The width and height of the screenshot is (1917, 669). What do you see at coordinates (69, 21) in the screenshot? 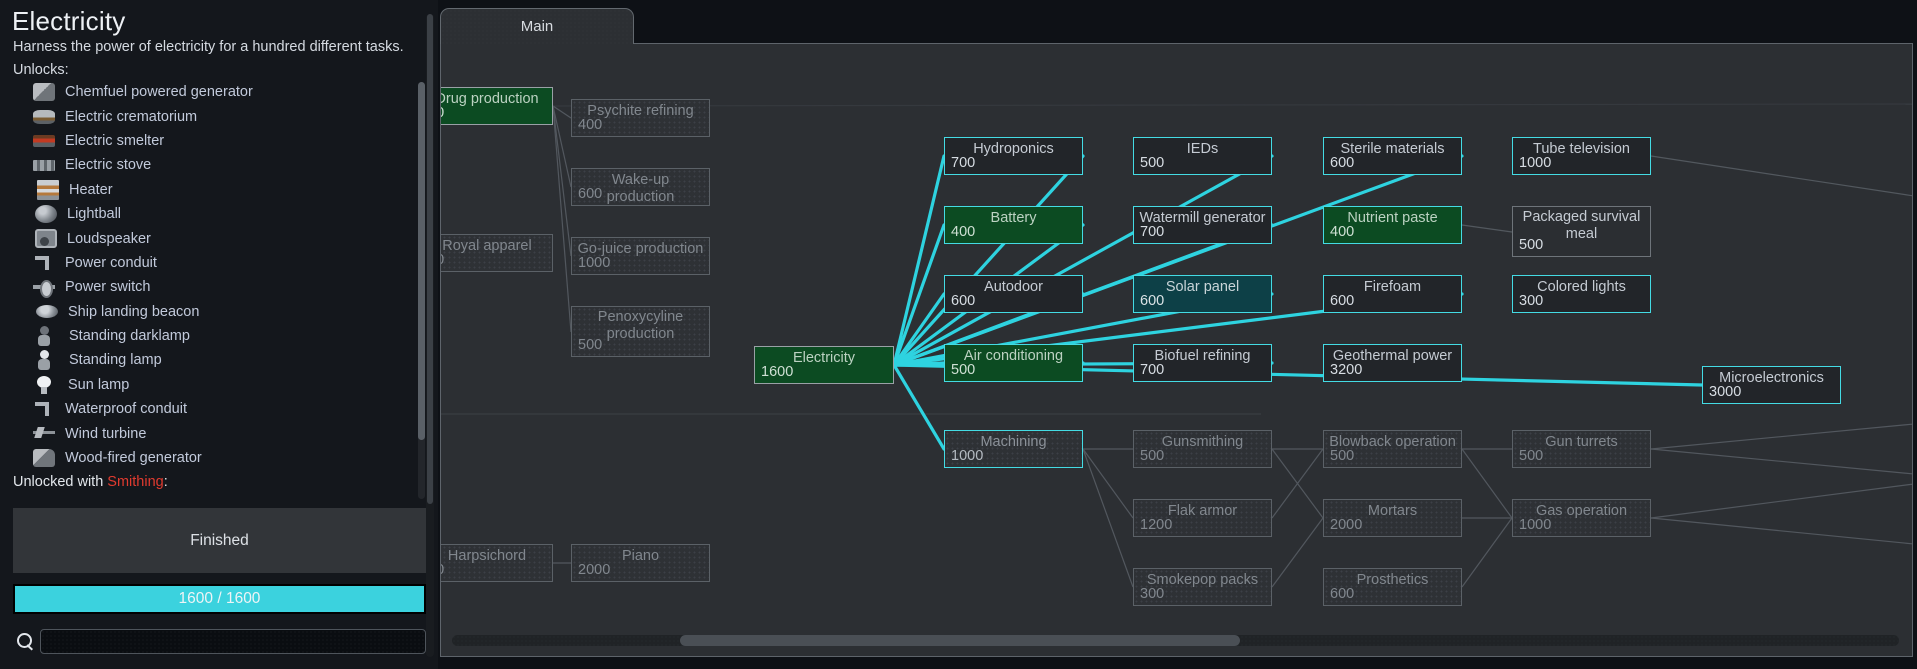
I see `page-title: Electricity` at bounding box center [69, 21].